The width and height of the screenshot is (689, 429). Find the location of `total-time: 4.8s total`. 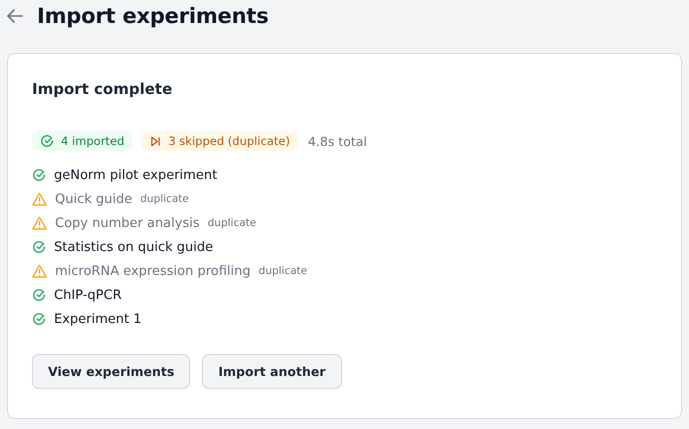

total-time: 4.8s total is located at coordinates (337, 141).